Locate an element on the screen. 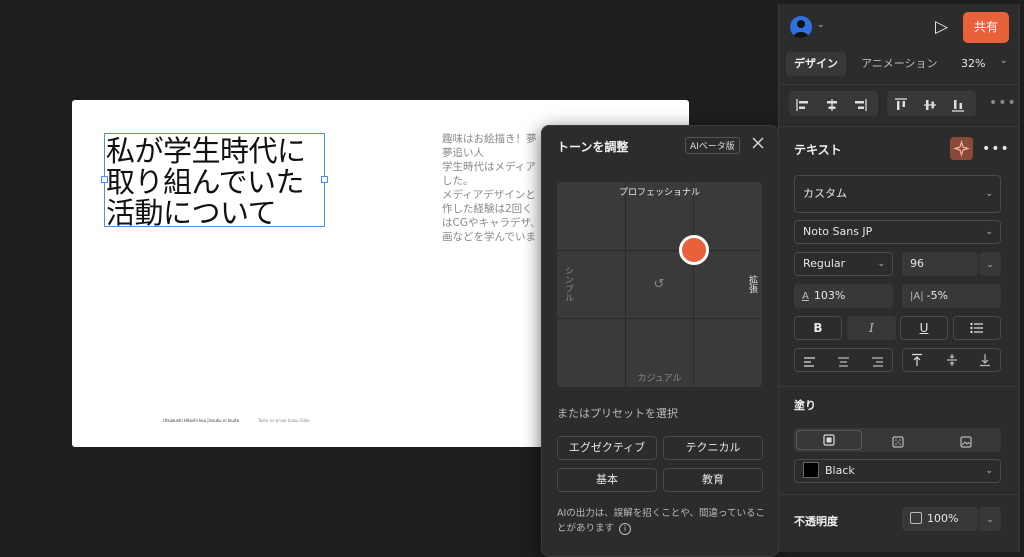 Image resolution: width=1024 pixels, height=557 pixels. ai-disclaimer: AIの出力は、誤解を招くことや、間違っていることがあります i is located at coordinates (662, 521).